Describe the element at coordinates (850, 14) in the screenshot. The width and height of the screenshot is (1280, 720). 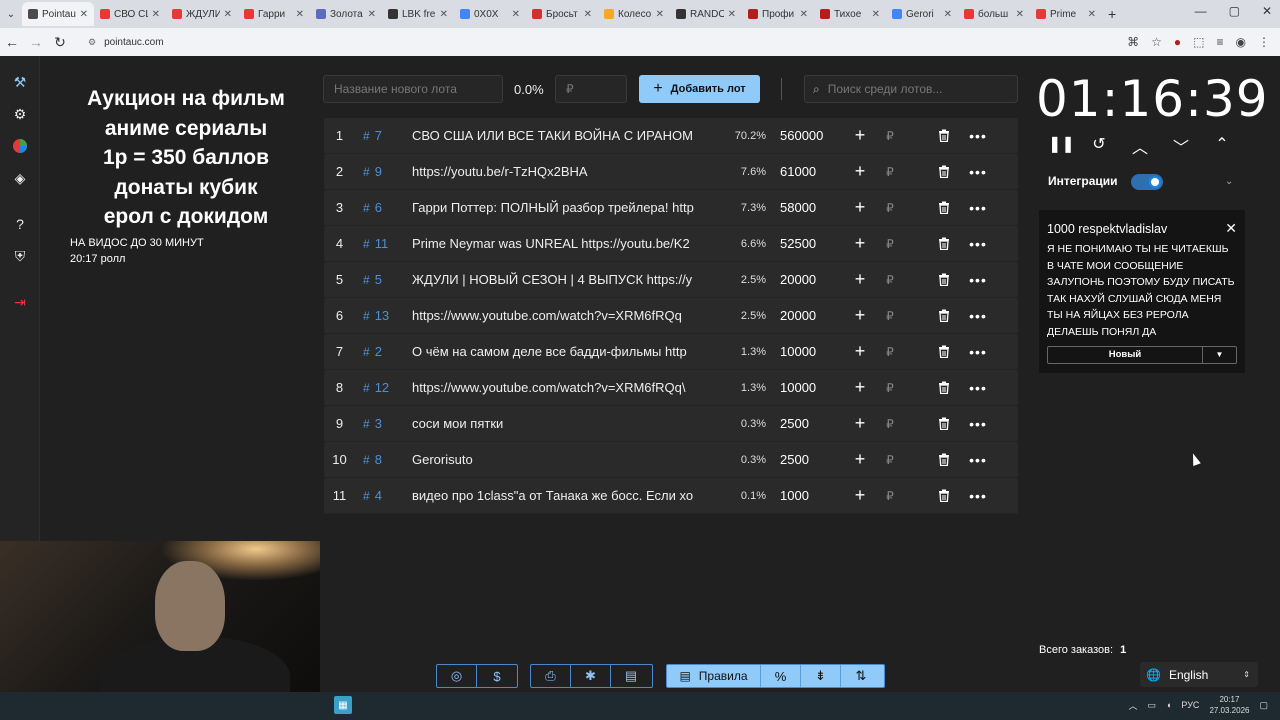
I see `browser-tab: Тихое ✕` at that location.